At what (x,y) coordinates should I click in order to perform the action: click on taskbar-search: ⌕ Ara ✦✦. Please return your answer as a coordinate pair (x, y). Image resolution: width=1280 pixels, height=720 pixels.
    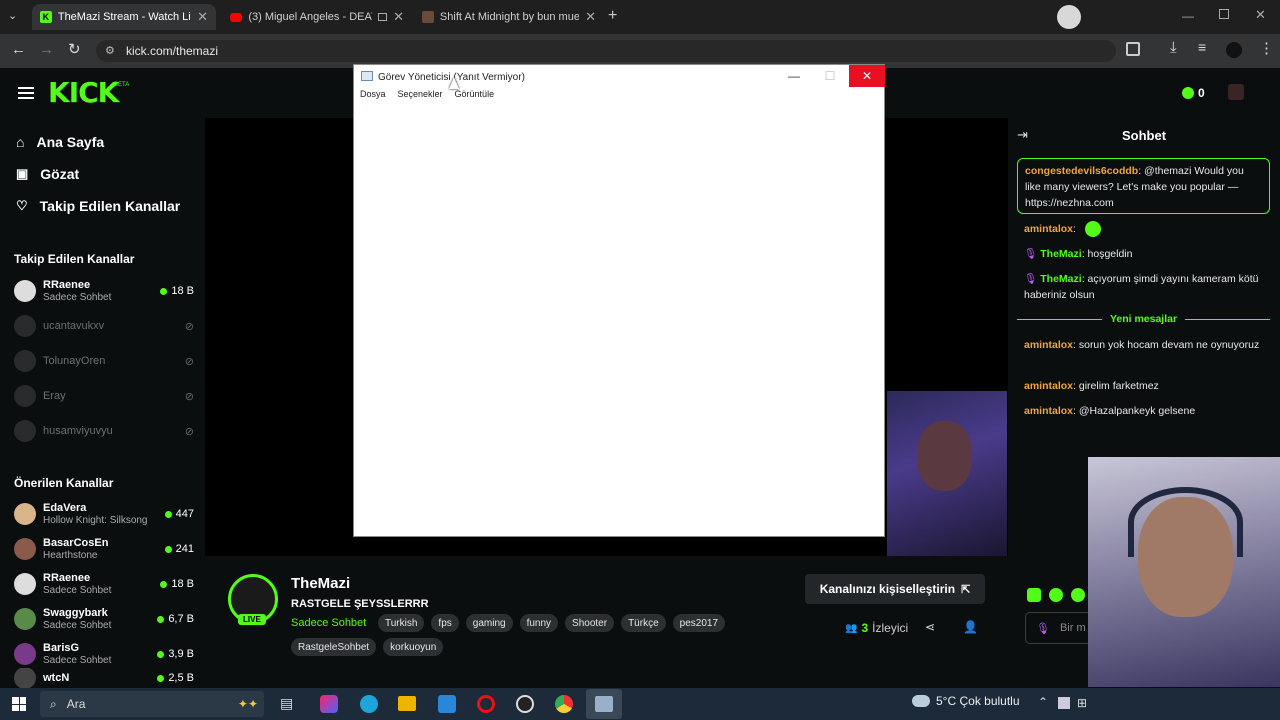
    Looking at the image, I should click on (152, 704).